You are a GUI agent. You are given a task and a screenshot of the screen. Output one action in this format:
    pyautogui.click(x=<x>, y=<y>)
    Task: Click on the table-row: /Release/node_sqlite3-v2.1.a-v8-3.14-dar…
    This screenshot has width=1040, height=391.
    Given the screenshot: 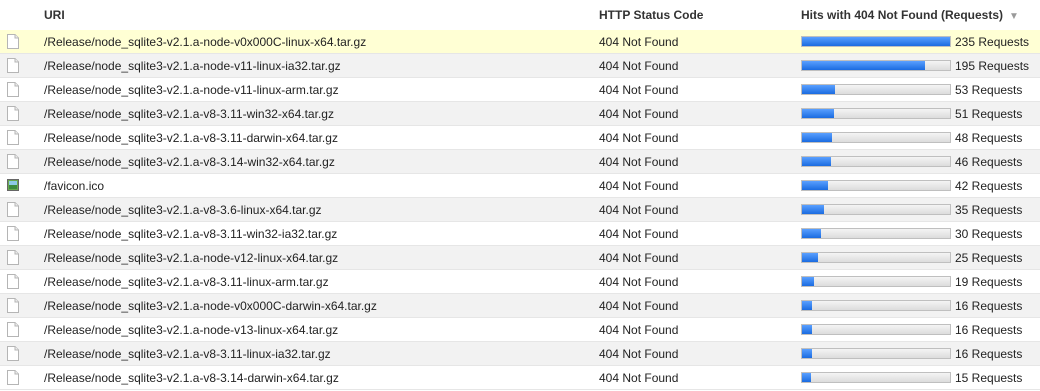 What is the action you would take?
    pyautogui.click(x=520, y=378)
    